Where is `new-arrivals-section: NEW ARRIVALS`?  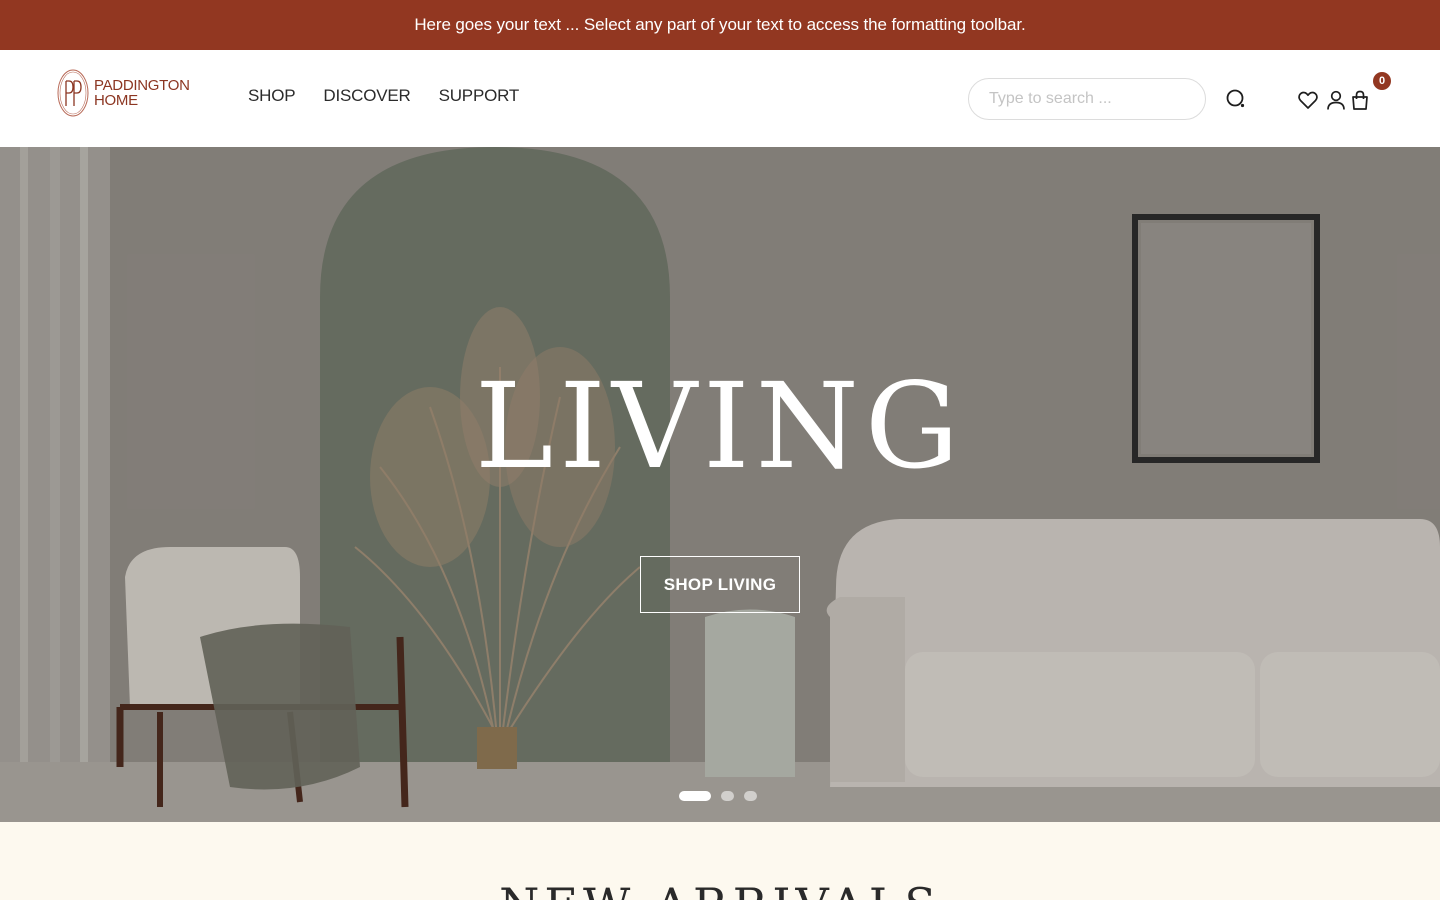 new-arrivals-section: NEW ARRIVALS is located at coordinates (720, 861).